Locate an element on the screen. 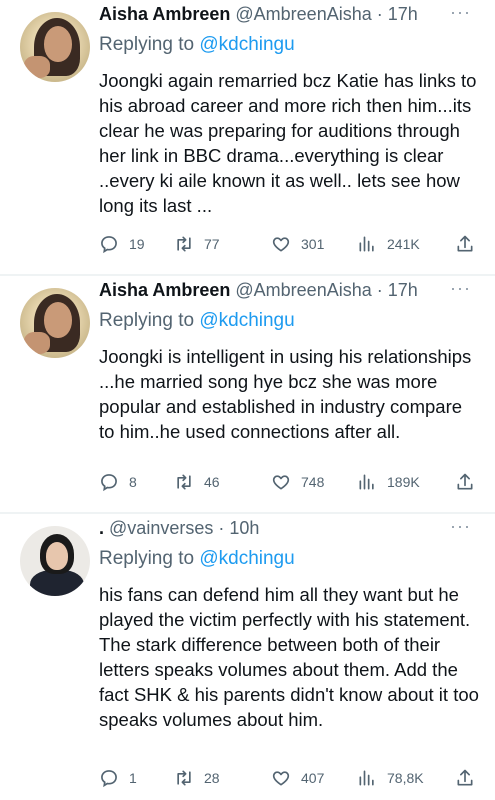 The width and height of the screenshot is (495, 800). reply-count: 19 is located at coordinates (137, 244).